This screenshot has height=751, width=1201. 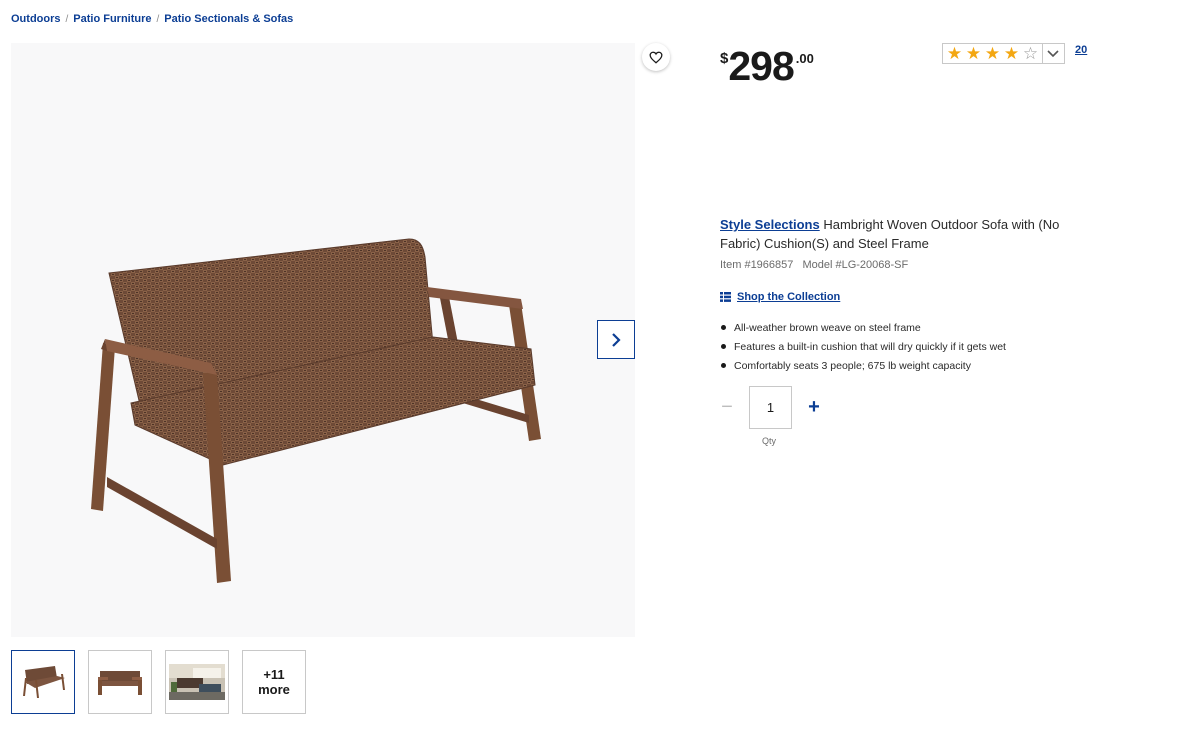 I want to click on quantity-input: 1, so click(x=770, y=407).